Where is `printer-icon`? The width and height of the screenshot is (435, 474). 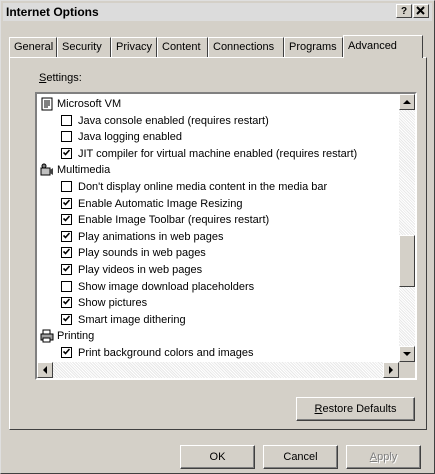 printer-icon is located at coordinates (47, 336).